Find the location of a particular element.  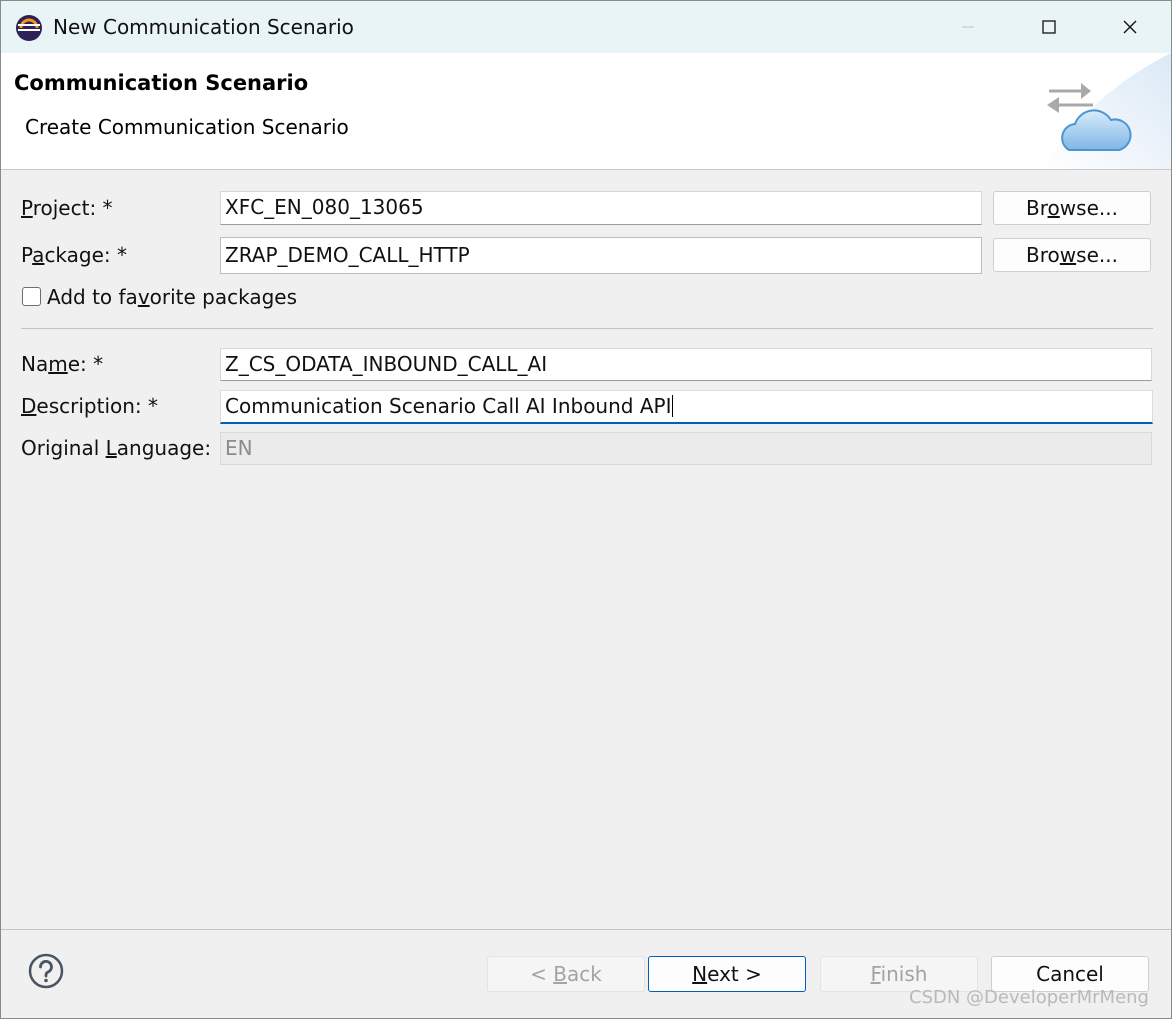

close-icon is located at coordinates (1130, 27).